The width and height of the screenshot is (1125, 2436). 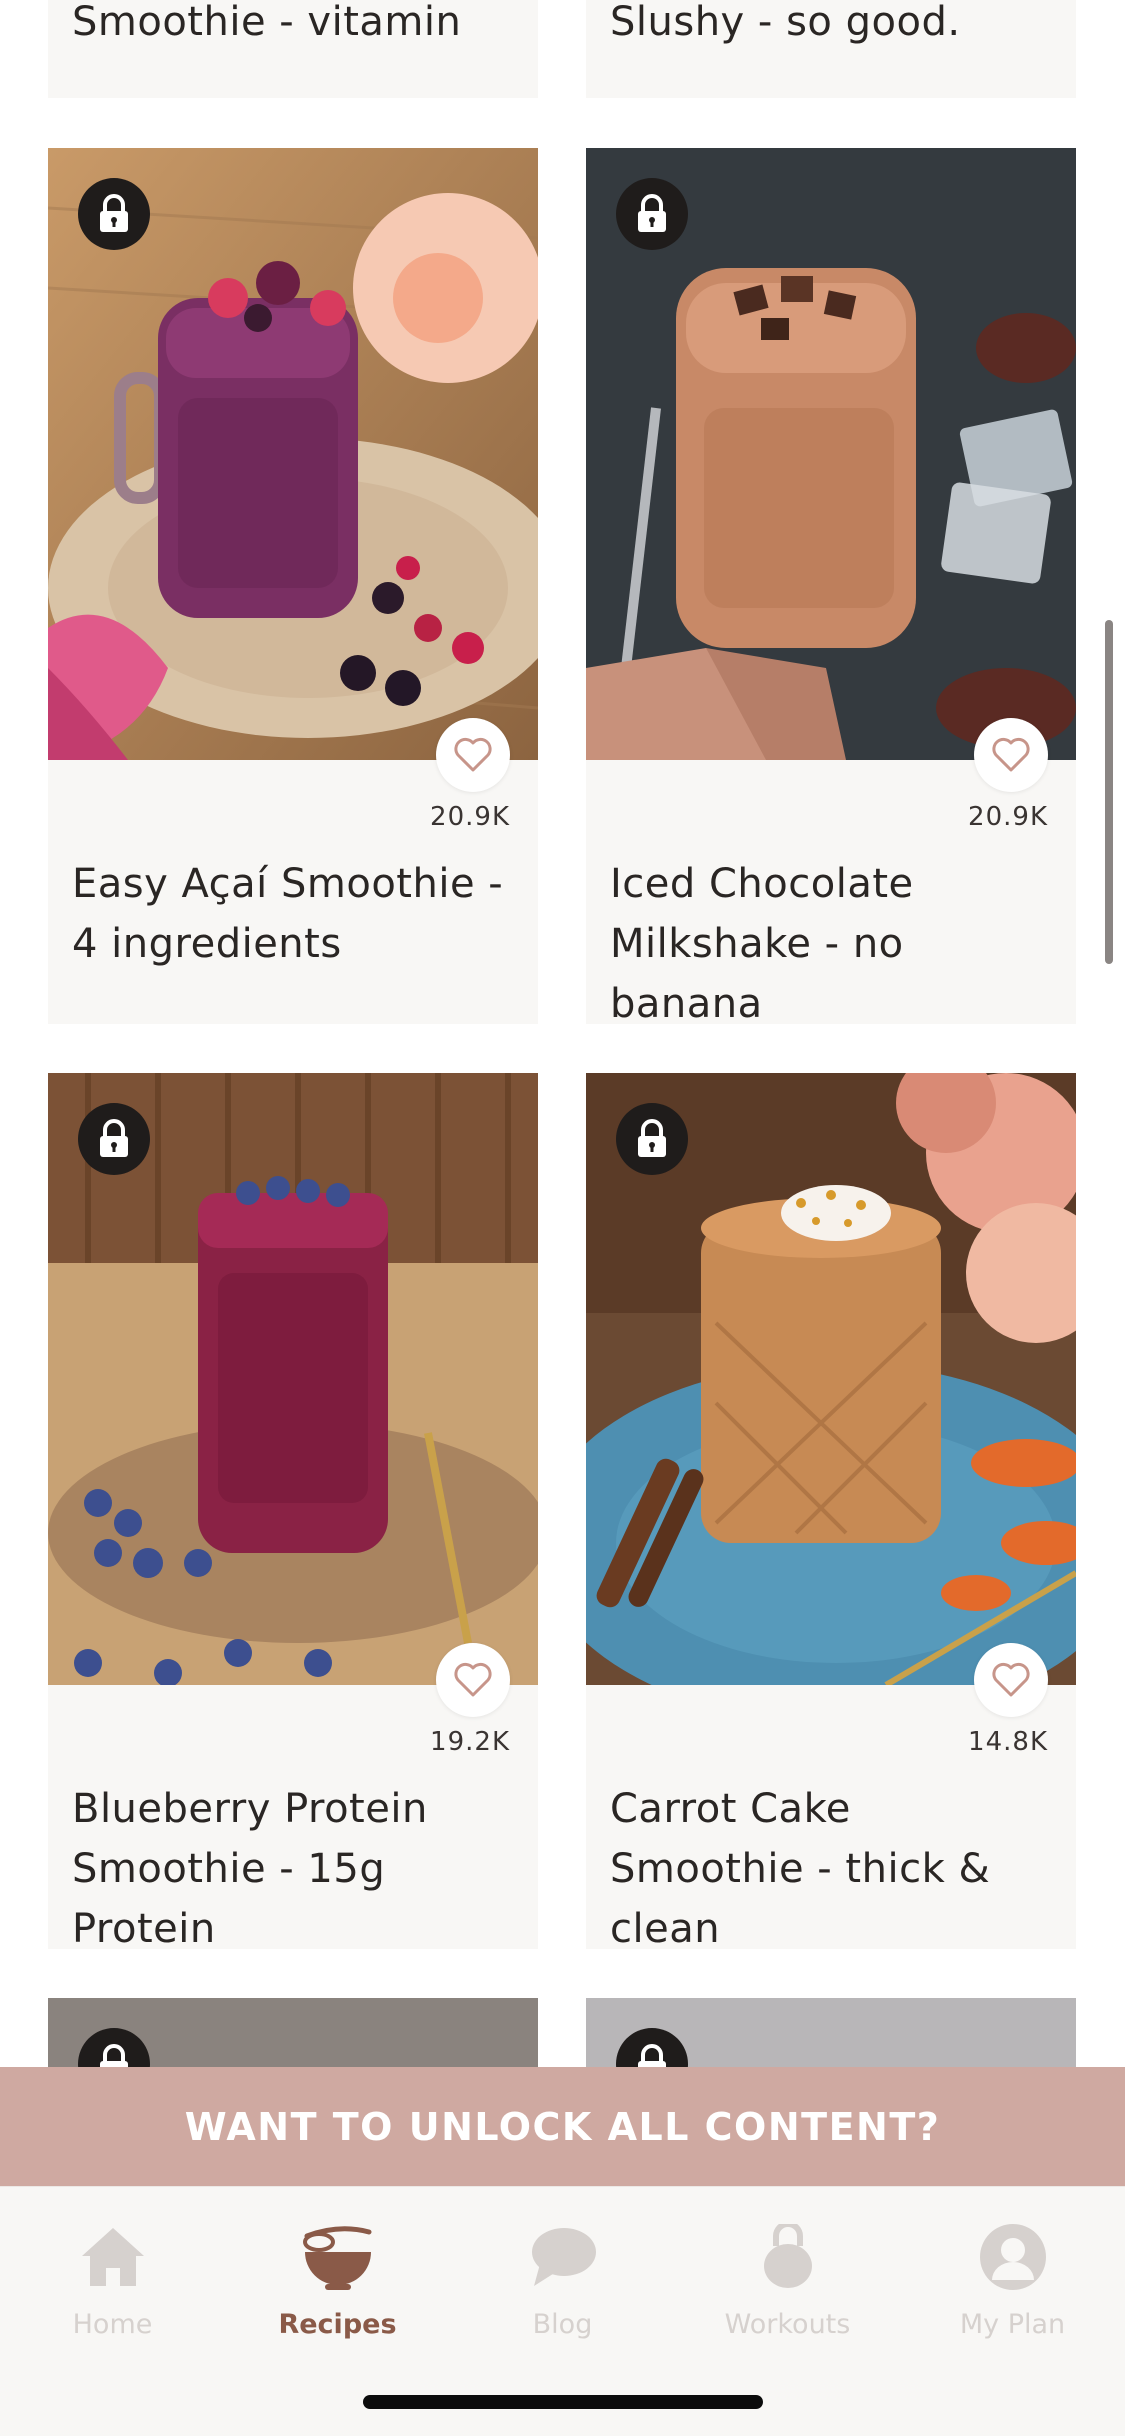 I want to click on unlock-banner-label: WANT TO UNLOCK ALL CONTENT?, so click(x=562, y=2126).